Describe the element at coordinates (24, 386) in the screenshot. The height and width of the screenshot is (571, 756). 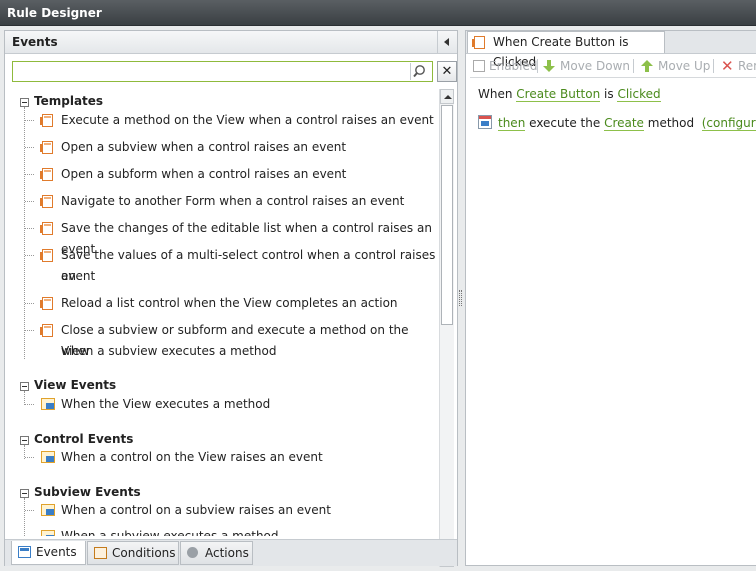
I see `collapse-view-events-icon` at that location.